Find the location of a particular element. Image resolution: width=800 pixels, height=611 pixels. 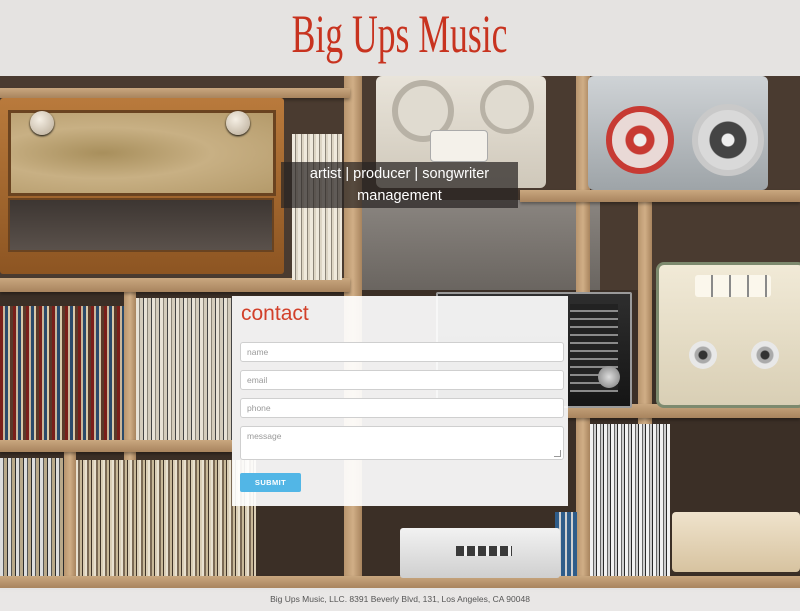

name-field: name is located at coordinates (402, 352).